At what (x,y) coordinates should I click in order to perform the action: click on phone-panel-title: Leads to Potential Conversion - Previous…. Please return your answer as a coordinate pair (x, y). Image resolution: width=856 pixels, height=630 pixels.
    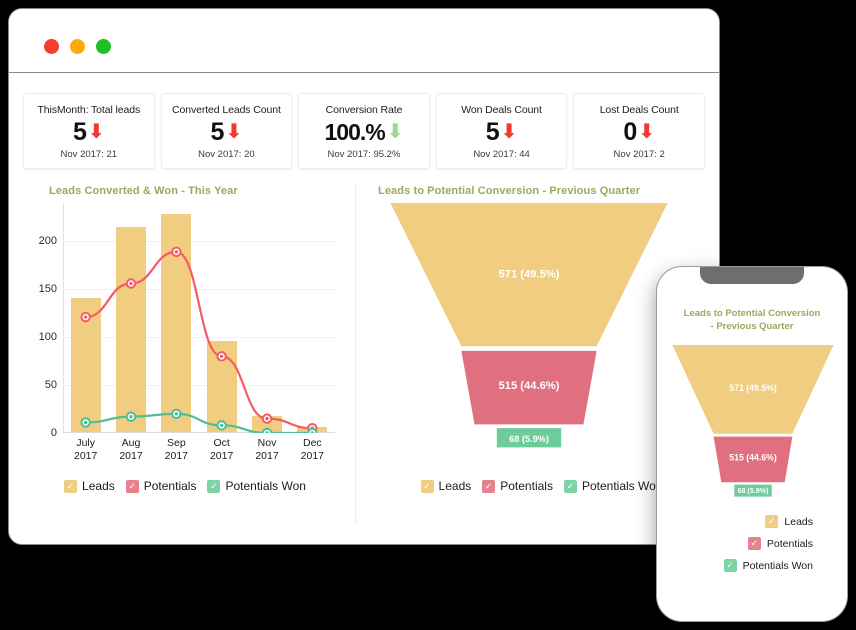
    Looking at the image, I should click on (752, 320).